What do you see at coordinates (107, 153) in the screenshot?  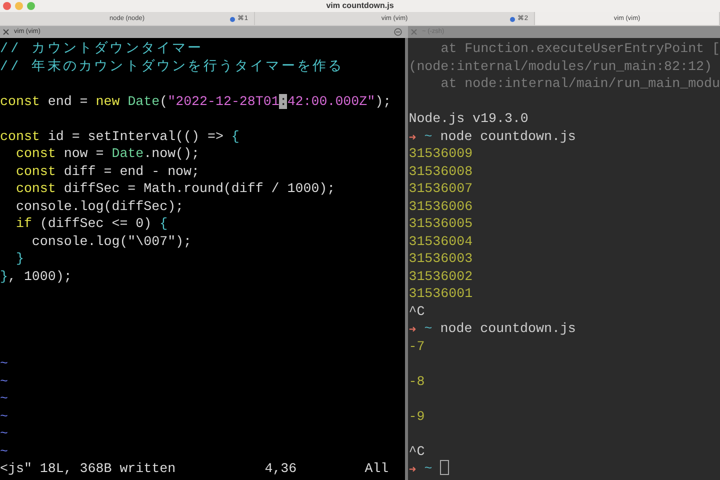 I see `code-line: const now = Date.now();` at bounding box center [107, 153].